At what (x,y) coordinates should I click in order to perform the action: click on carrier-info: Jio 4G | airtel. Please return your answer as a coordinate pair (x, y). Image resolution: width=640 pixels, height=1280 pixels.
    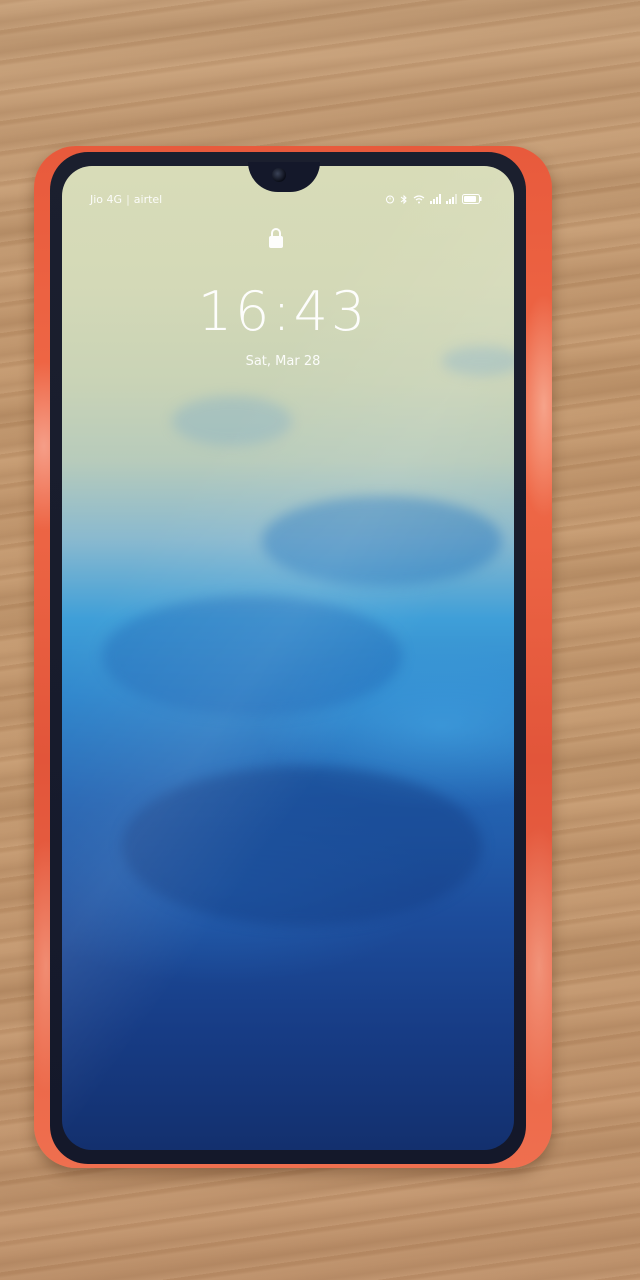
    Looking at the image, I should click on (126, 199).